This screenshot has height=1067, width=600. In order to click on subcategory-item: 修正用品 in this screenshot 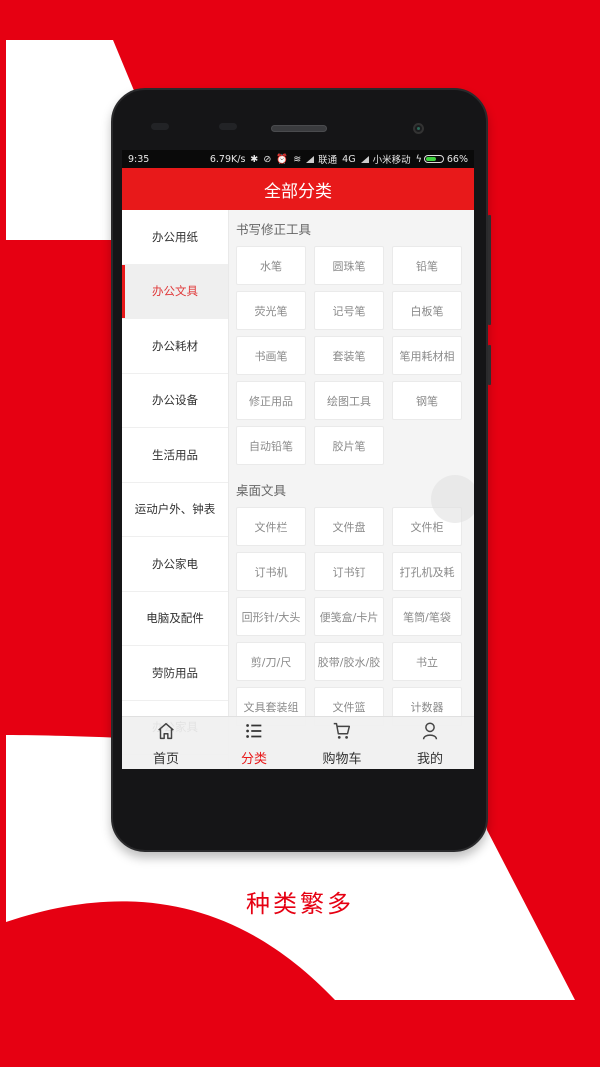, I will do `click(271, 400)`.